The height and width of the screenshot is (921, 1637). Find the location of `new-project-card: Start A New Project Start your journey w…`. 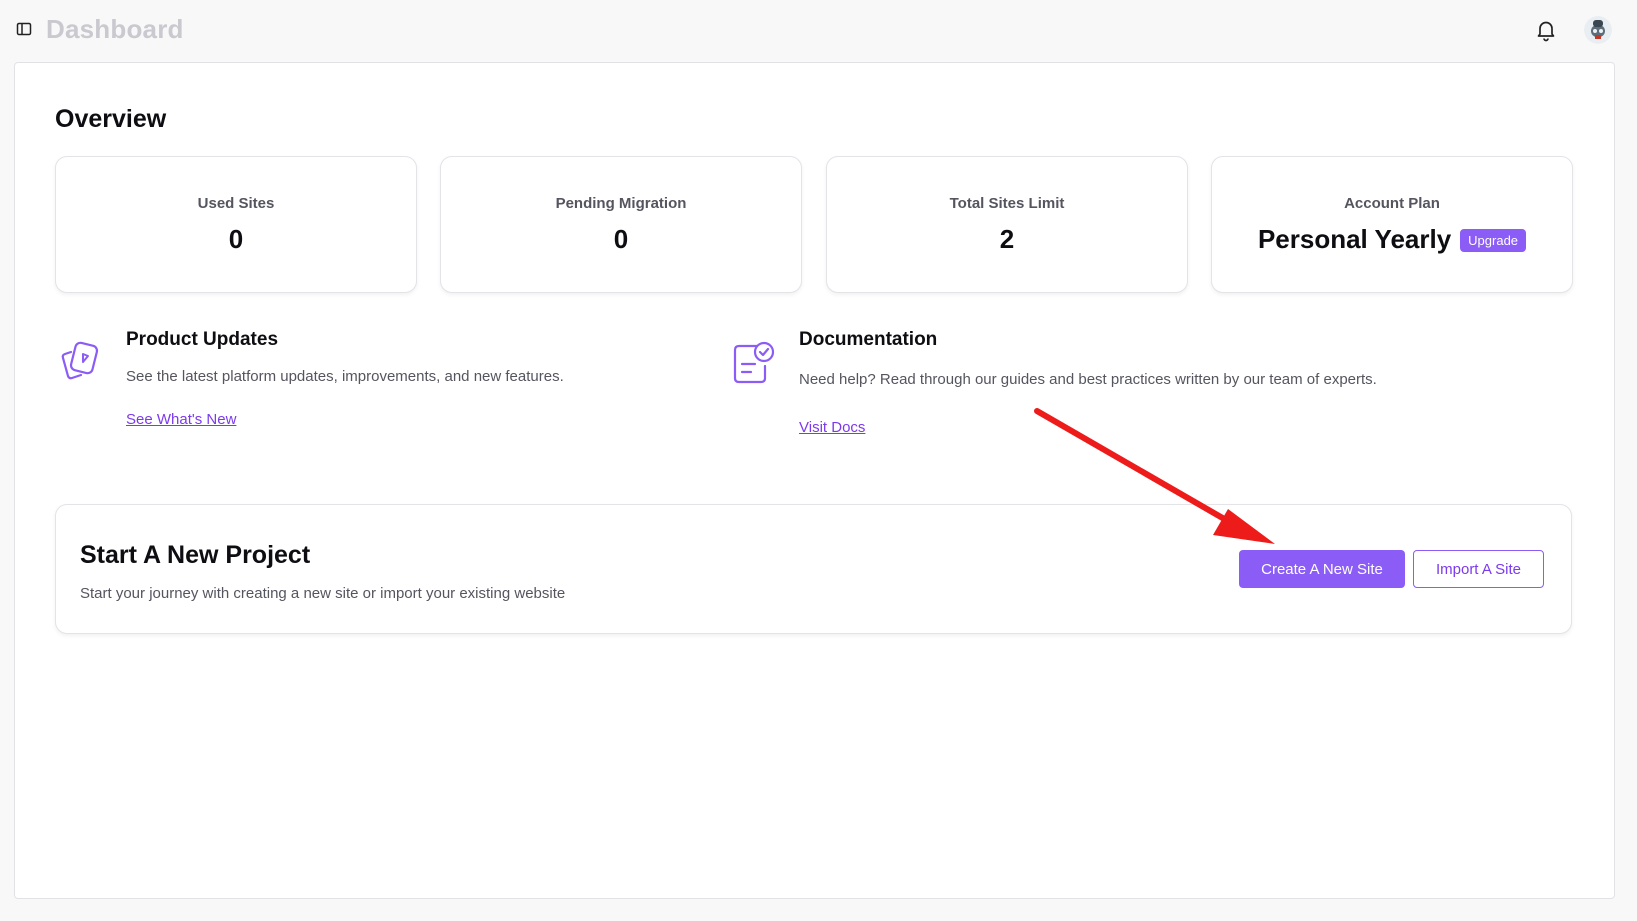

new-project-card: Start A New Project Start your journey w… is located at coordinates (813, 569).